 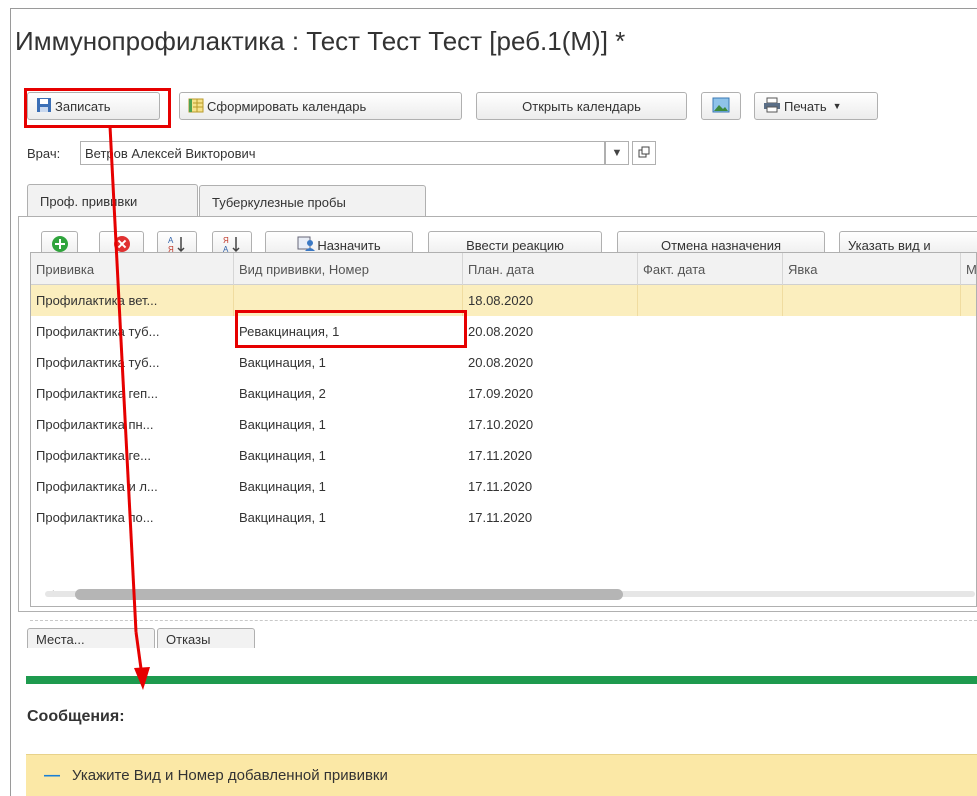 I want to click on print-button: Печать ▼, so click(x=816, y=106).